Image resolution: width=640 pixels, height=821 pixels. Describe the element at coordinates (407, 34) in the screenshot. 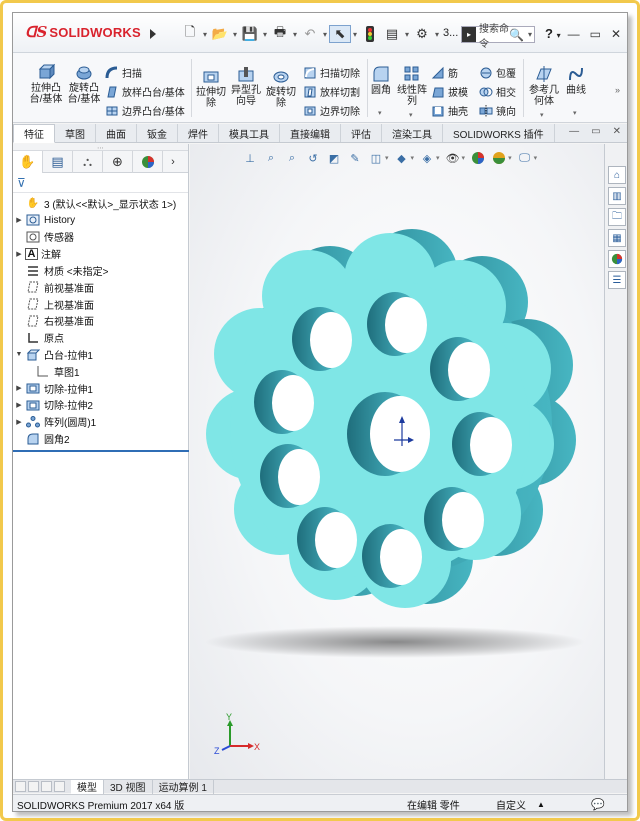

I see `properties-dropdown-icon: ▾` at that location.